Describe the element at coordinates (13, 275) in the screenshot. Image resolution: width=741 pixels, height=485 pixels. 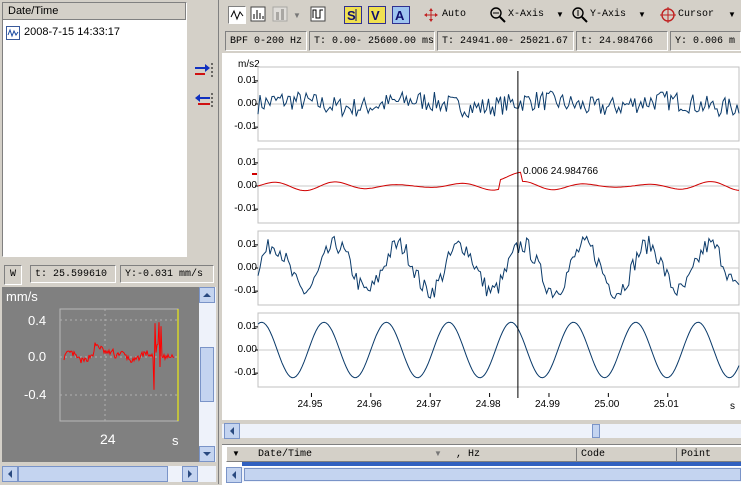
I see `mini-mode-indicator: W` at that location.